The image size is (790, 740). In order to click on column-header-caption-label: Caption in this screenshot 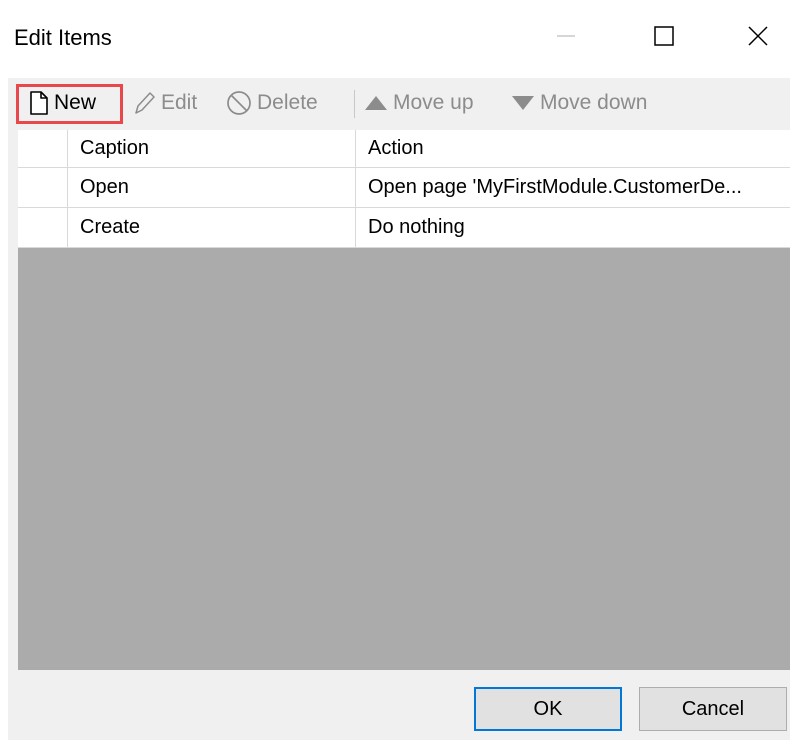, I will do `click(114, 148)`.